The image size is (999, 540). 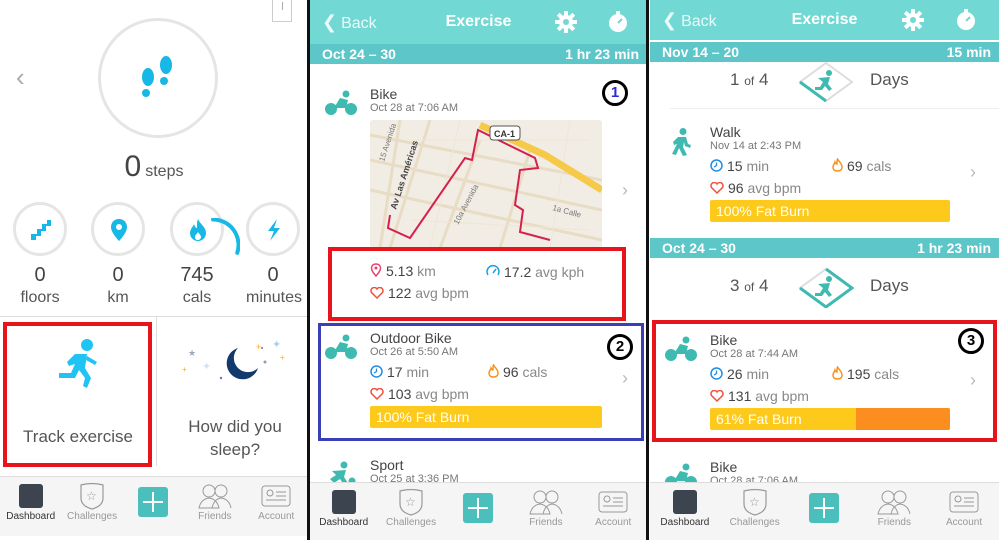 What do you see at coordinates (341, 102) in the screenshot?
I see `bike-icon` at bounding box center [341, 102].